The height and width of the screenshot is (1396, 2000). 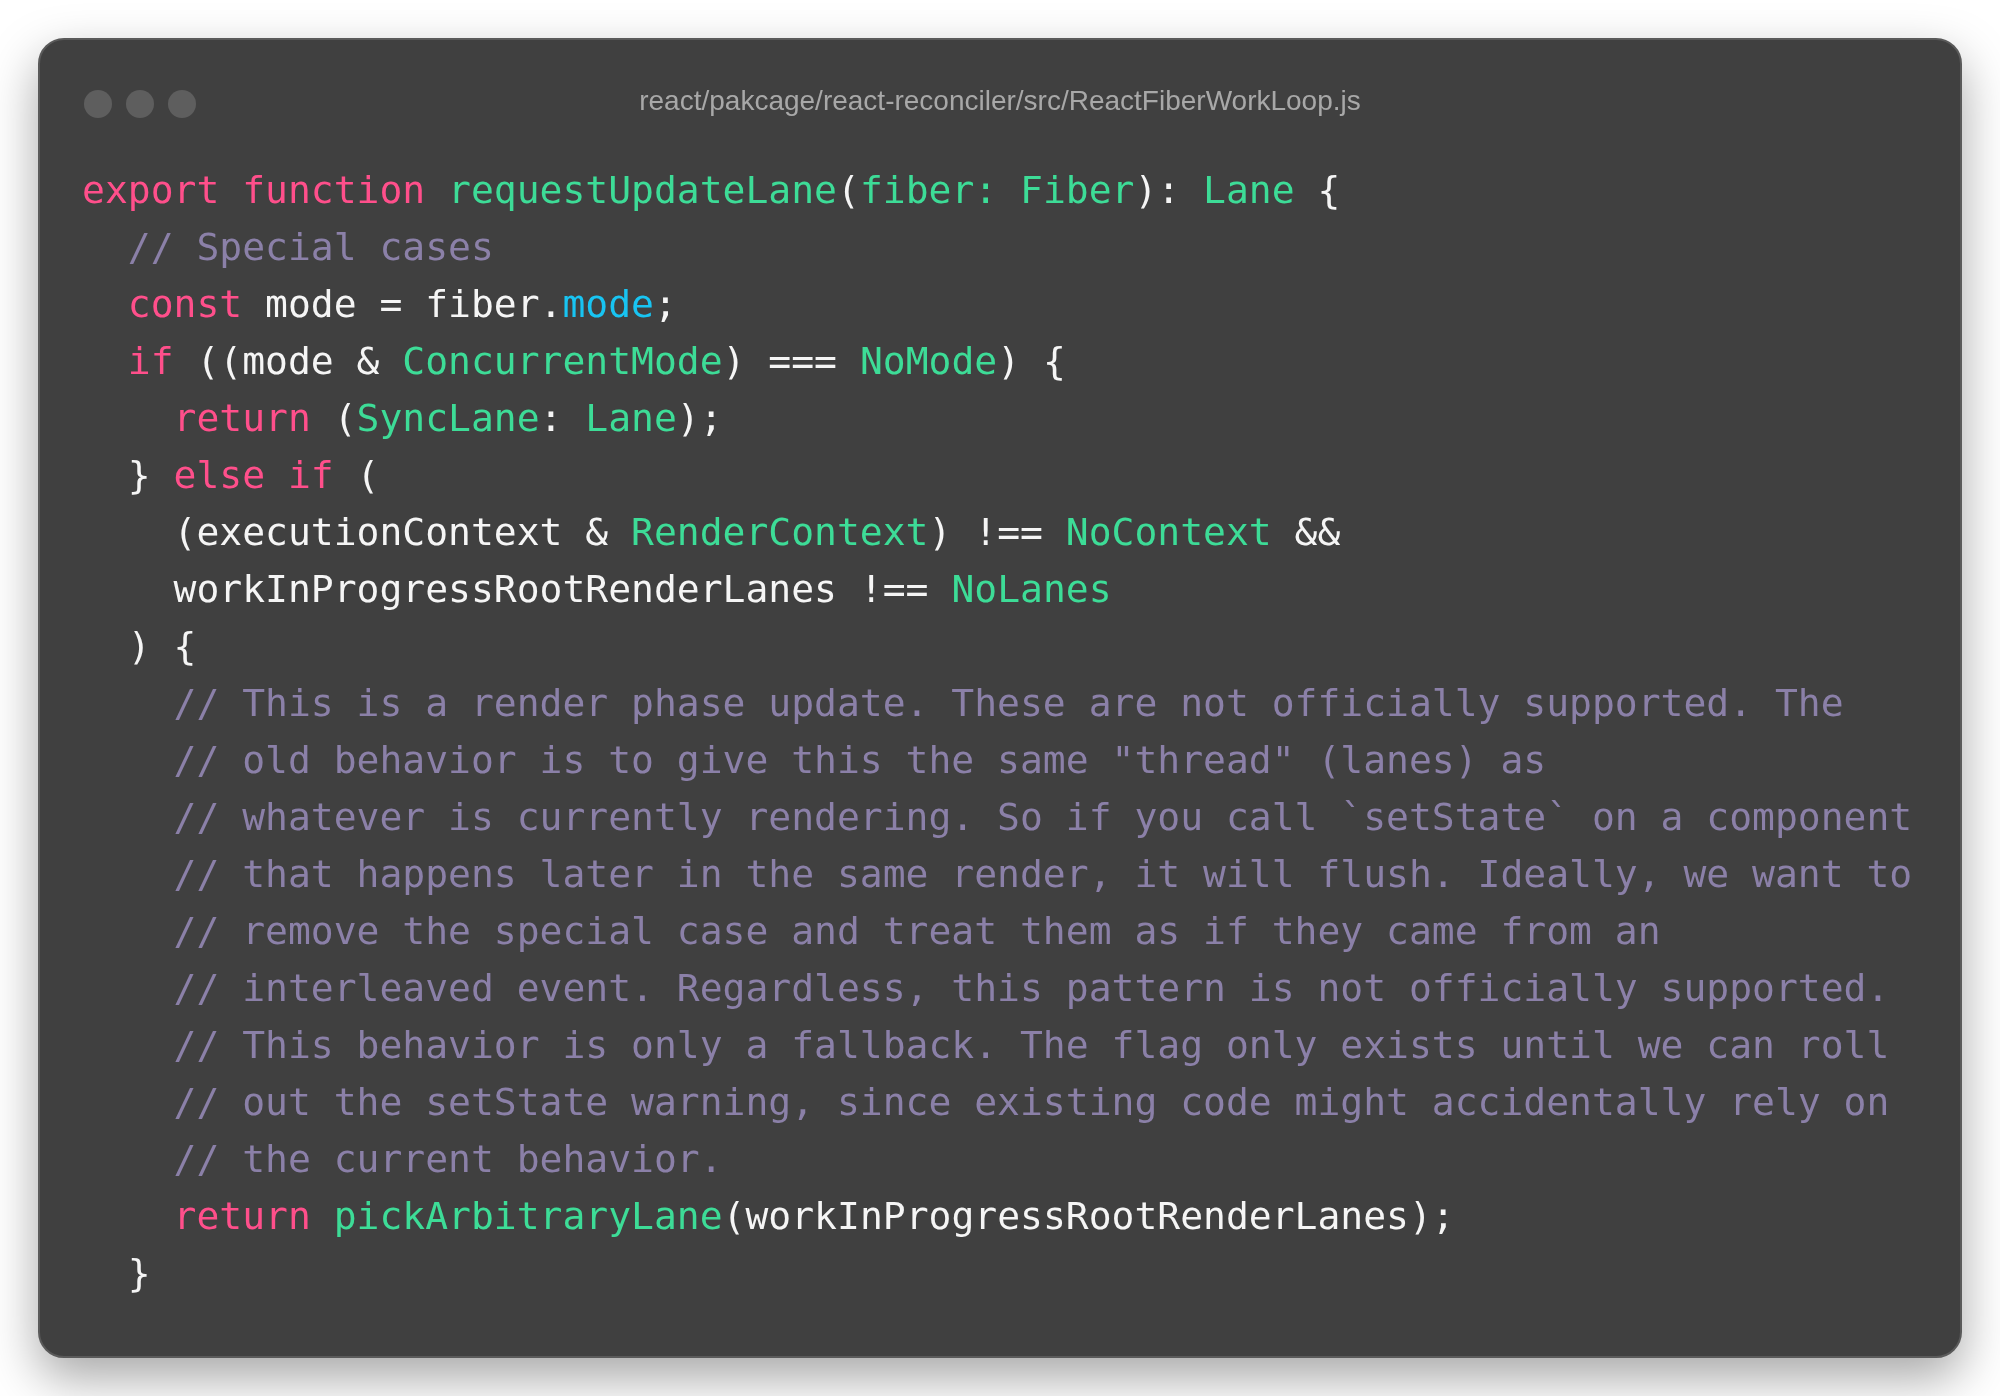 I want to click on window-minimize-control, so click(x=140, y=104).